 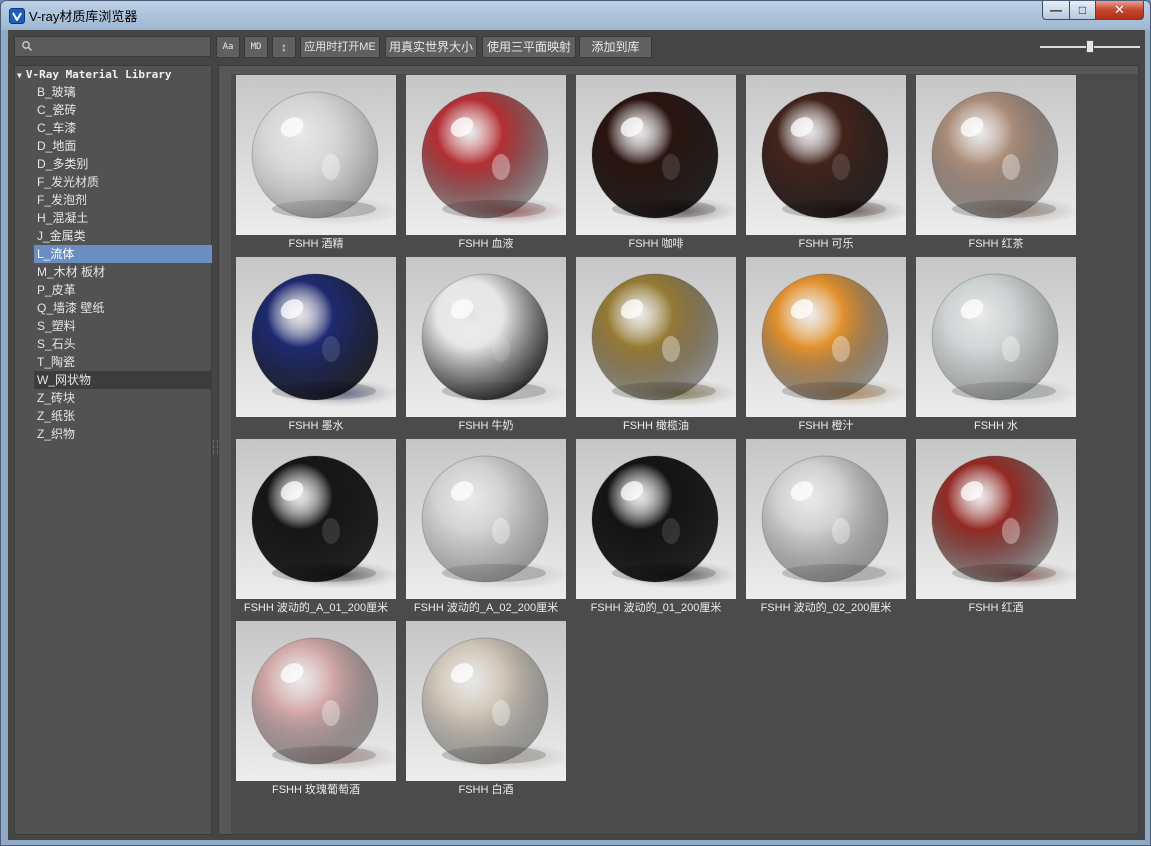 I want to click on material-tile: FSHH 血液, so click(x=487, y=165).